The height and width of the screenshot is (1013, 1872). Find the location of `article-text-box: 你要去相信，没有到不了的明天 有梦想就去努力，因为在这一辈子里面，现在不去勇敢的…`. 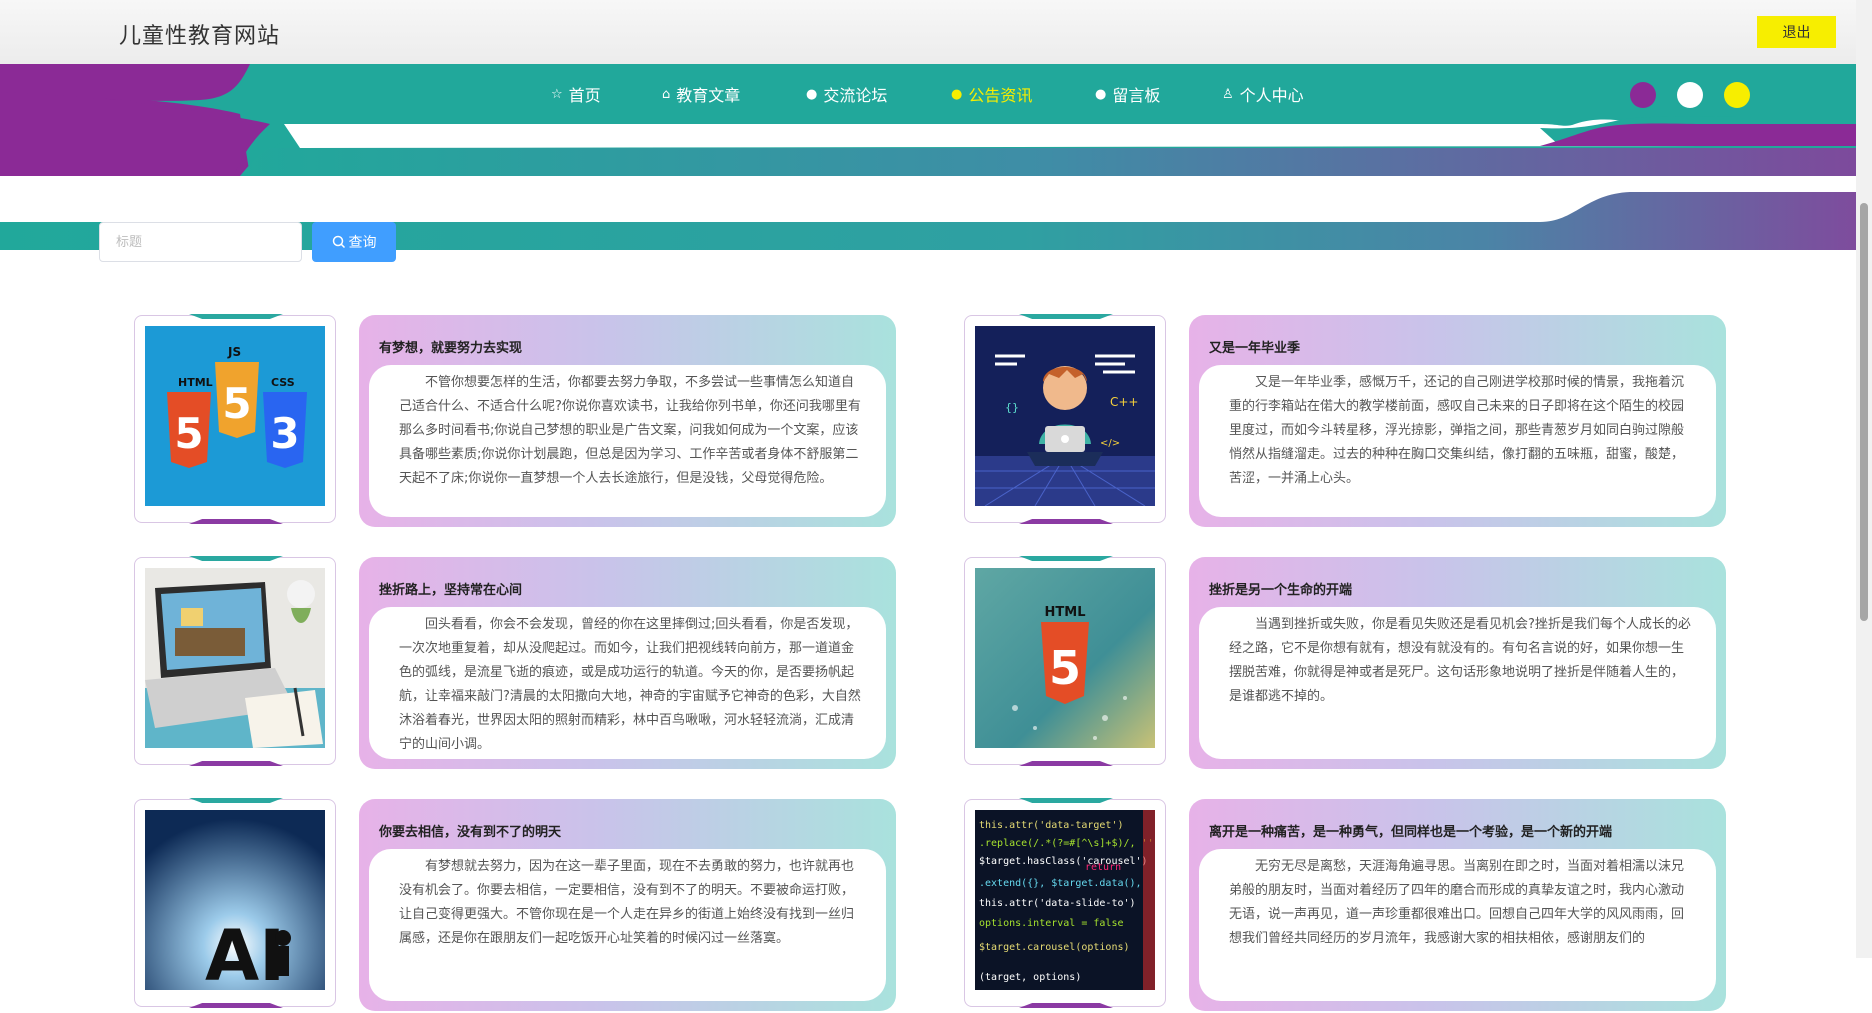

article-text-box: 你要去相信，没有到不了的明天 有梦想就去努力，因为在这一辈子里面，现在不去勇敢的… is located at coordinates (627, 905).